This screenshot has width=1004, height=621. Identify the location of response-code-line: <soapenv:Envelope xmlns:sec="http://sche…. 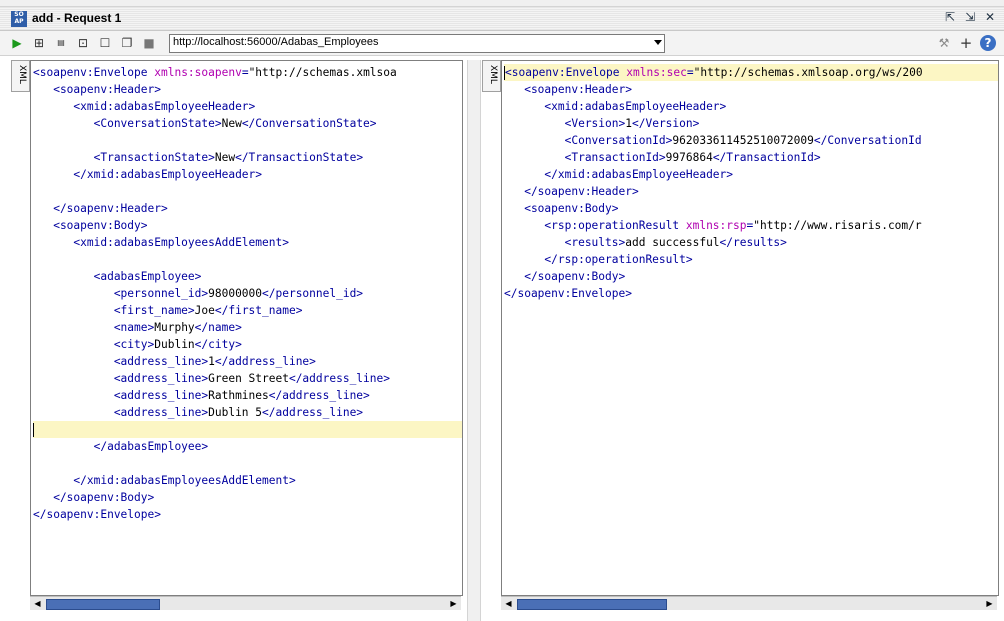
(751, 72).